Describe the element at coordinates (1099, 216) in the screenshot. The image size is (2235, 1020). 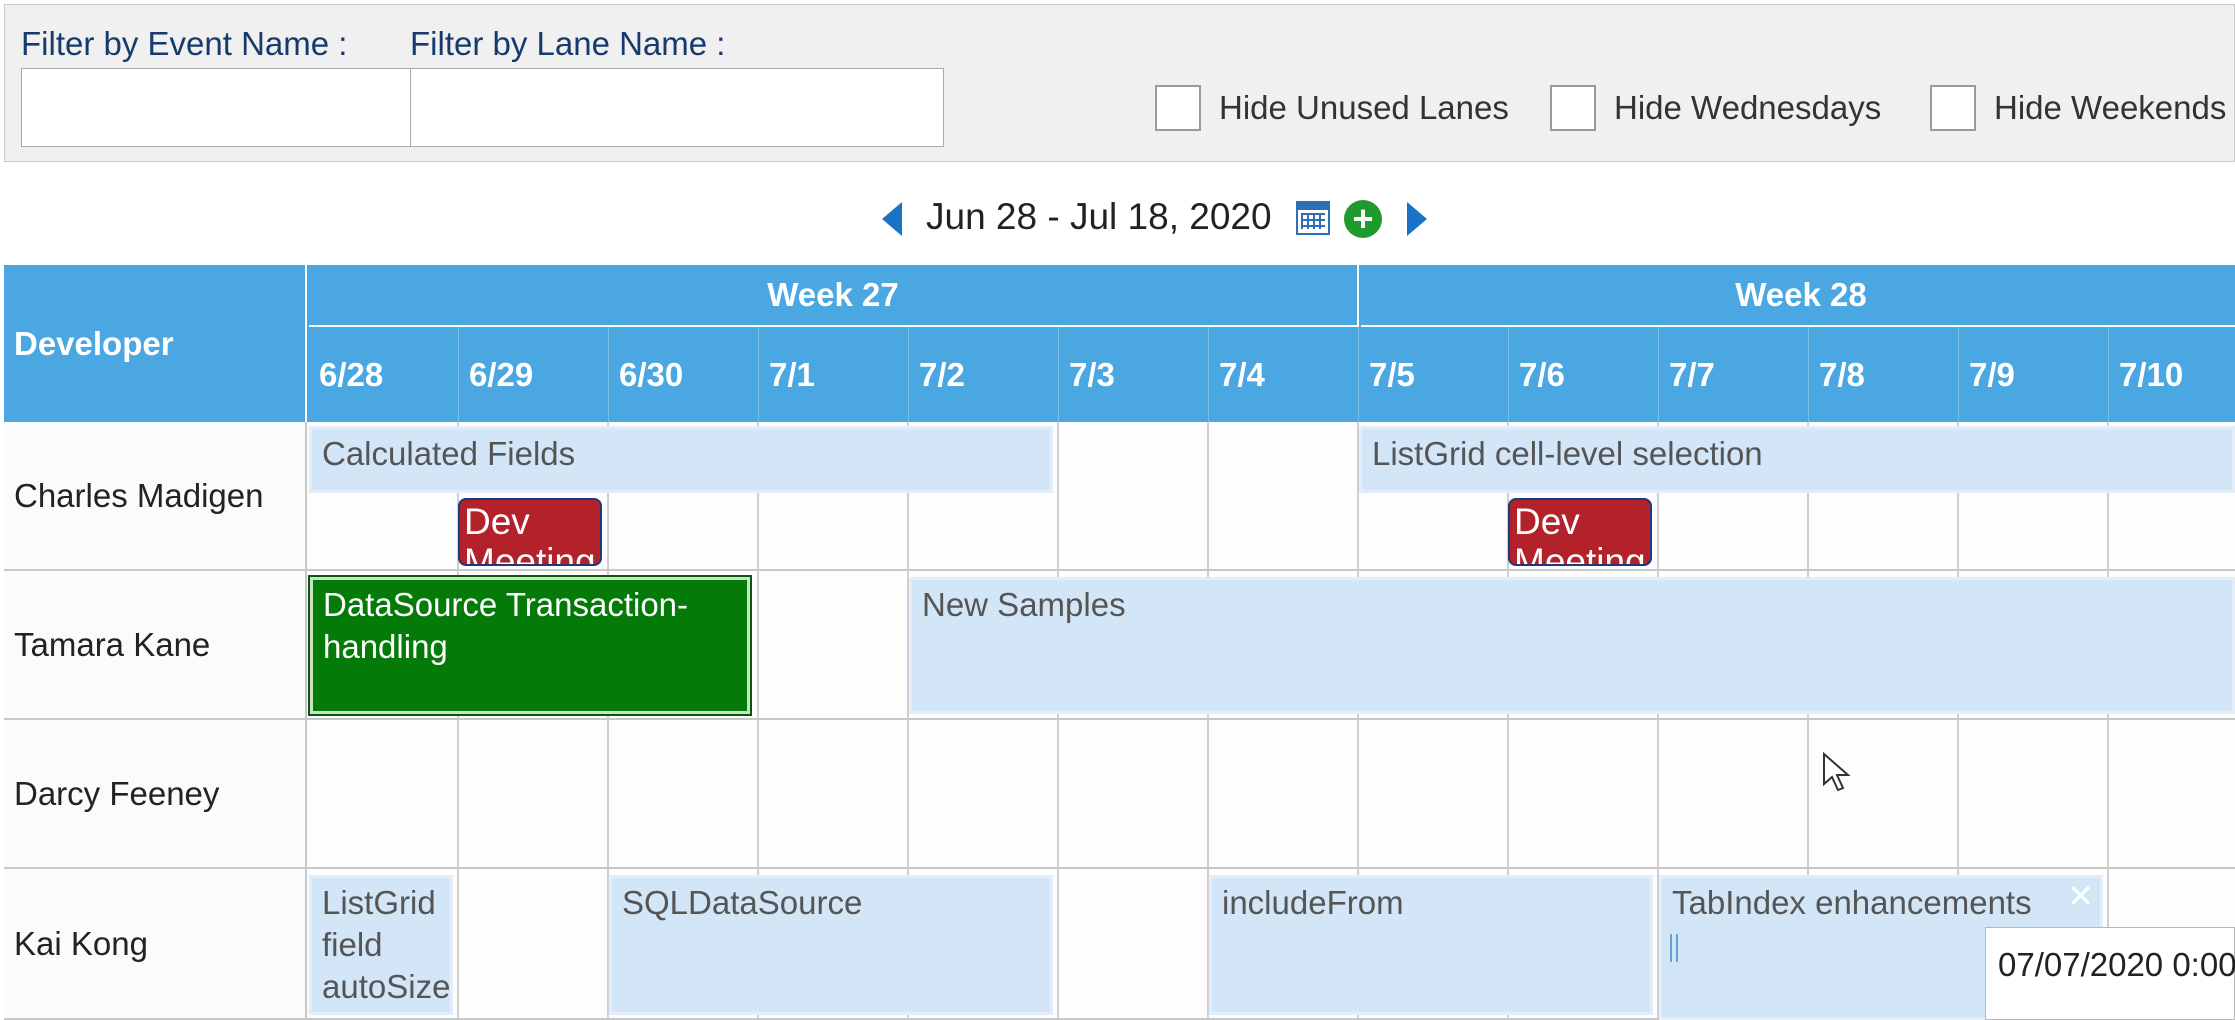
I see `date-range-label: Jun 28 - Jul 18, 2020` at that location.